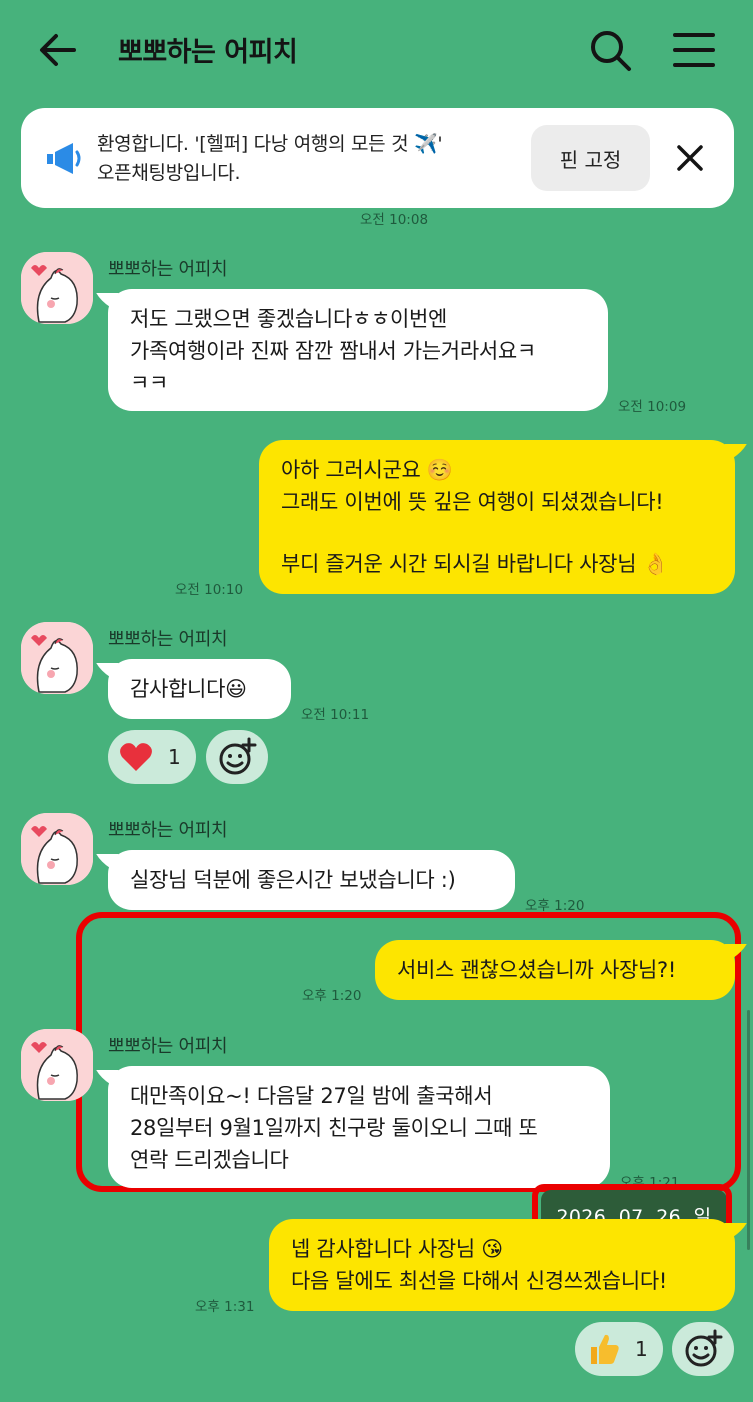 The image size is (753, 1402). I want to click on message-line: 28일부터 9월1일까지 친구랑 둘이오니 그때 또, so click(334, 1128).